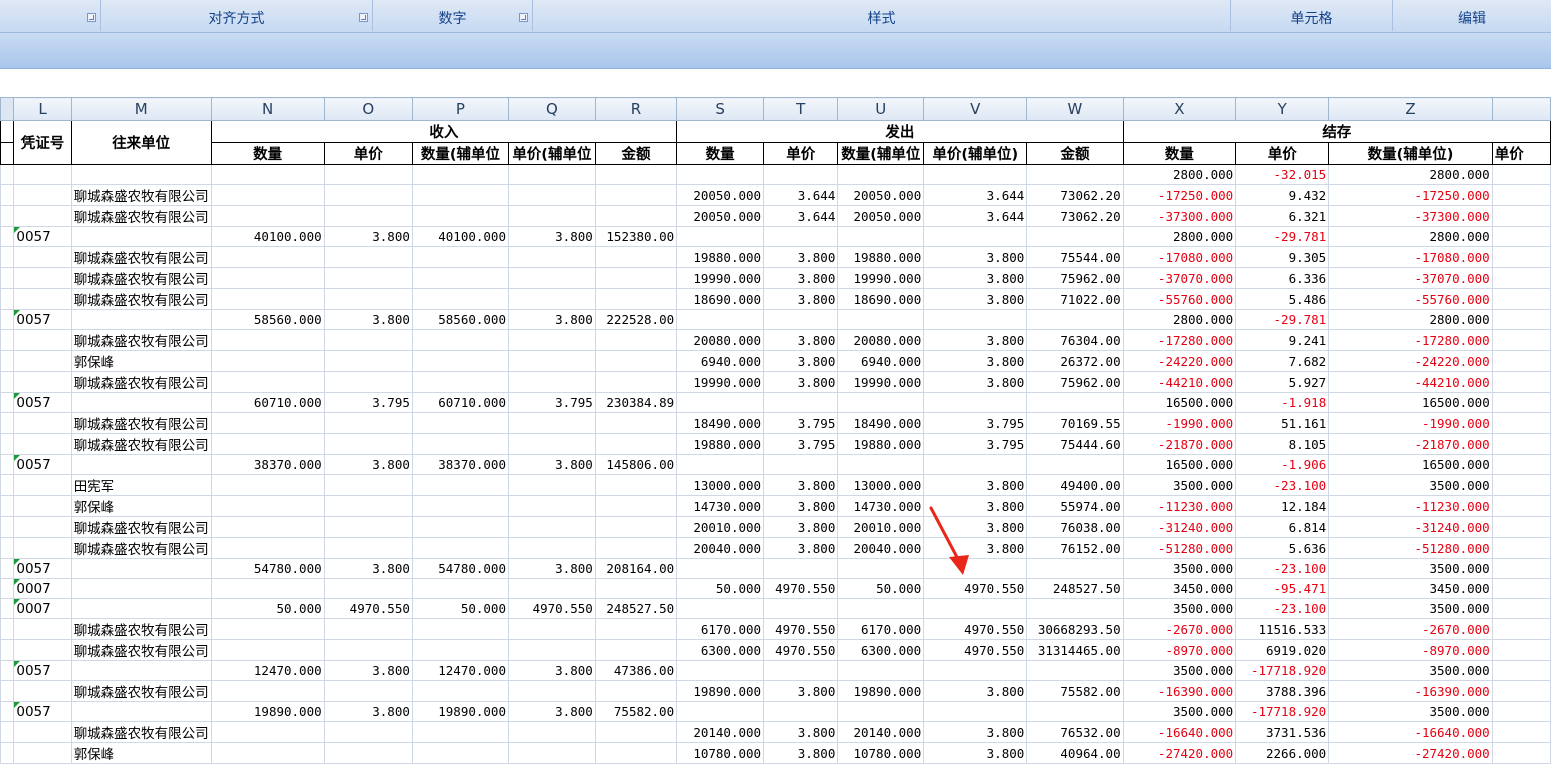 The height and width of the screenshot is (767, 1551). What do you see at coordinates (1179, 361) in the screenshot?
I see `cell-X: -24220.000` at bounding box center [1179, 361].